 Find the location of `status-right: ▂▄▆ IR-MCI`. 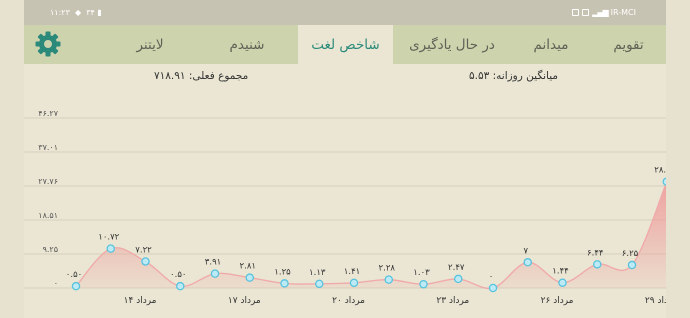

status-right: ▂▄▆ IR-MCI is located at coordinates (604, 12).